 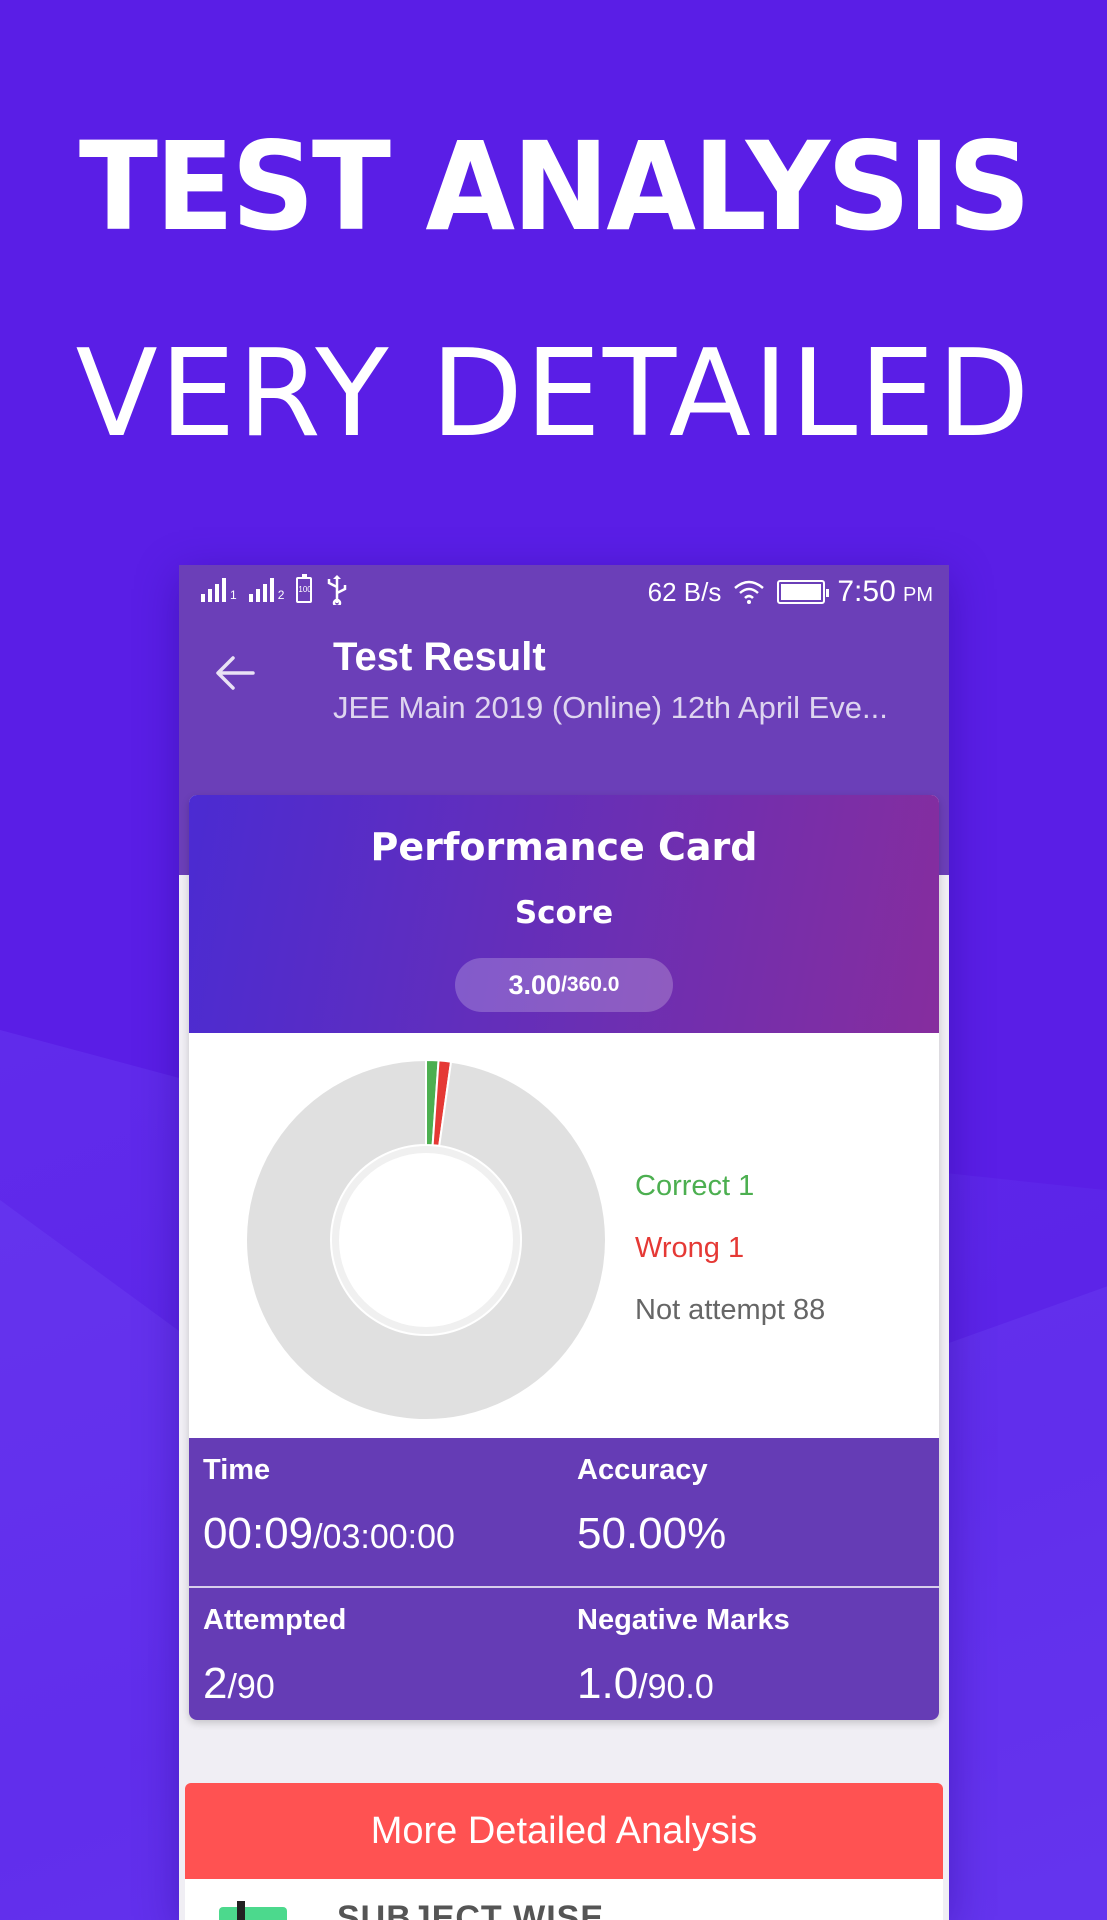 What do you see at coordinates (237, 1470) in the screenshot?
I see `stat-label: Time` at bounding box center [237, 1470].